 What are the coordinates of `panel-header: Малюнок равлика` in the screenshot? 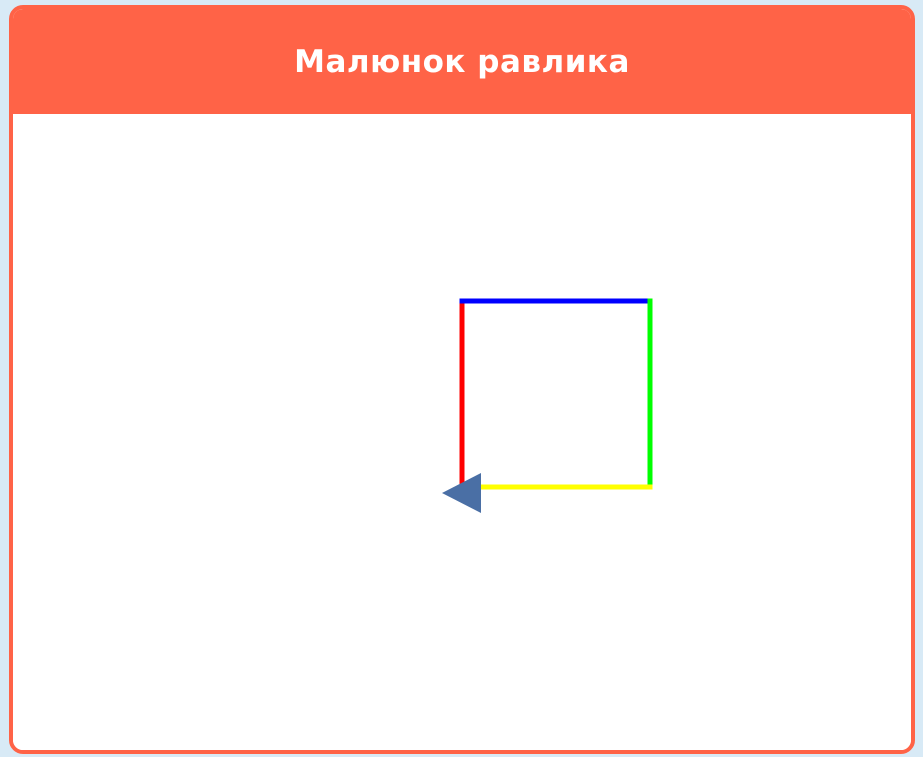 It's located at (462, 61).